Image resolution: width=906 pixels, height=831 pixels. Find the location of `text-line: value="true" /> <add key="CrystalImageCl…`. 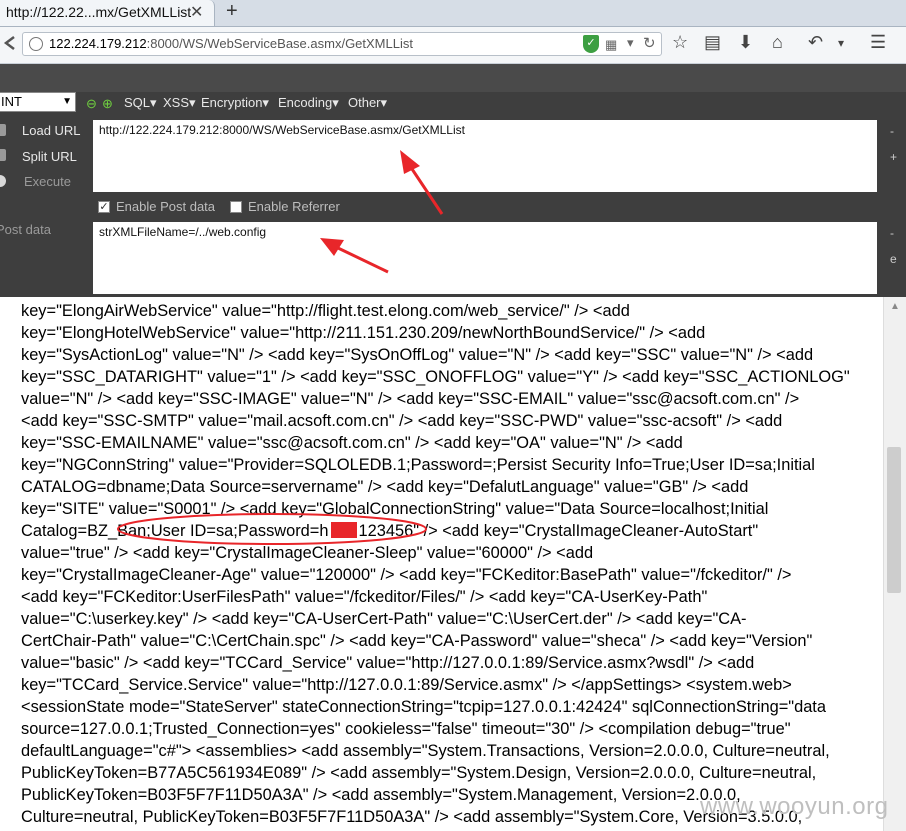

text-line: value="true" /> <add key="CrystalImageCl… is located at coordinates (307, 553).